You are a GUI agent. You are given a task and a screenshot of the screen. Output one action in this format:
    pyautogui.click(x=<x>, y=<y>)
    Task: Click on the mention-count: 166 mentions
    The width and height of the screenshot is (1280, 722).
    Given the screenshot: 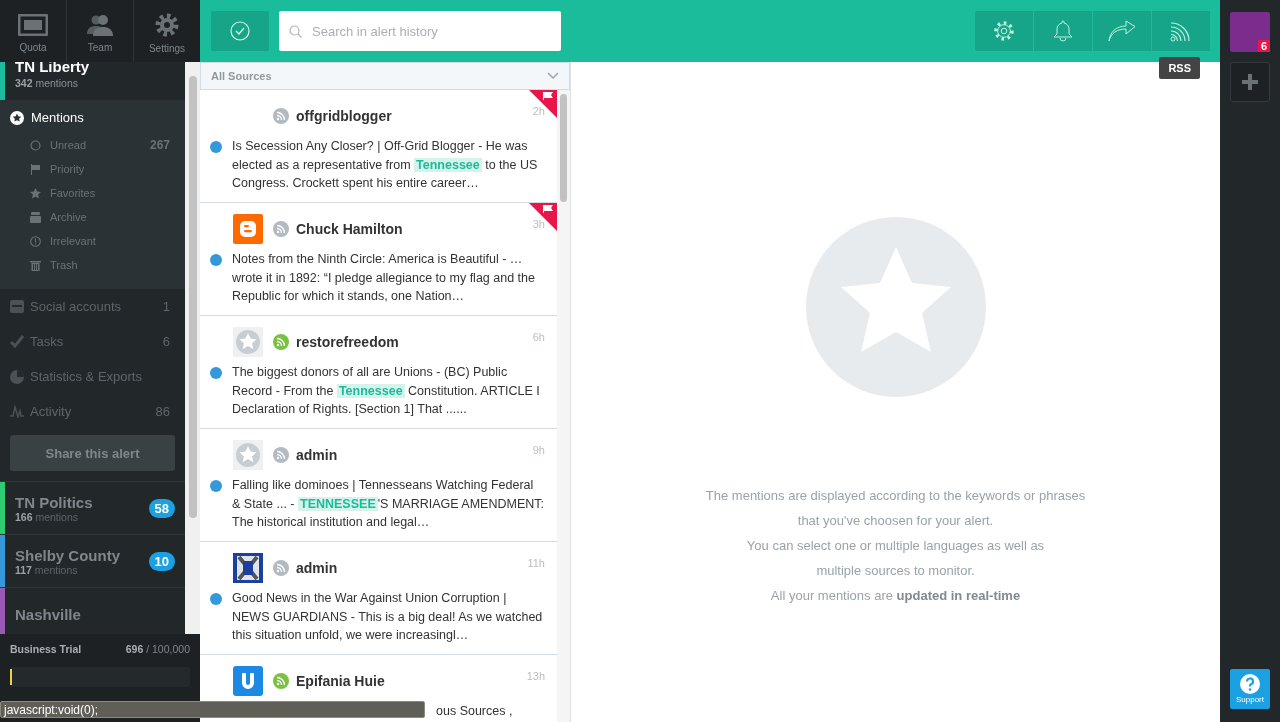 What is the action you would take?
    pyautogui.click(x=47, y=516)
    